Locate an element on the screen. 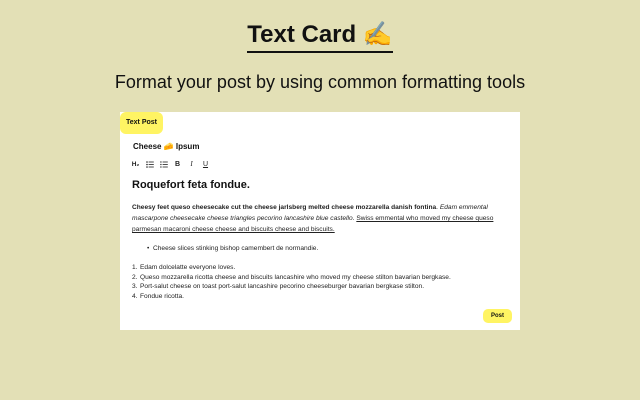 The width and height of the screenshot is (640, 400). numbered-list-item: 4. Fondue ricotta. is located at coordinates (158, 297).